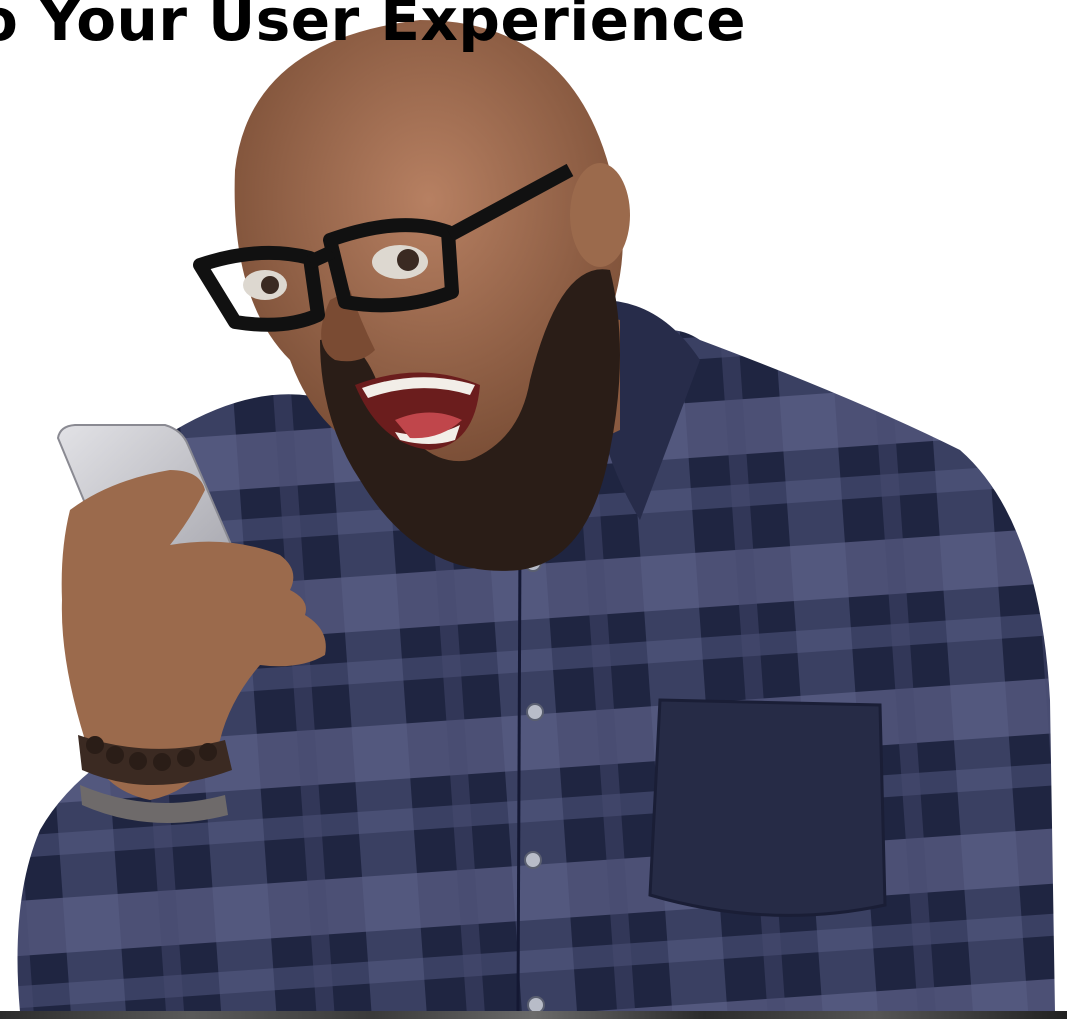  I want to click on headline-text: o Your User Experience, so click(373, 27).